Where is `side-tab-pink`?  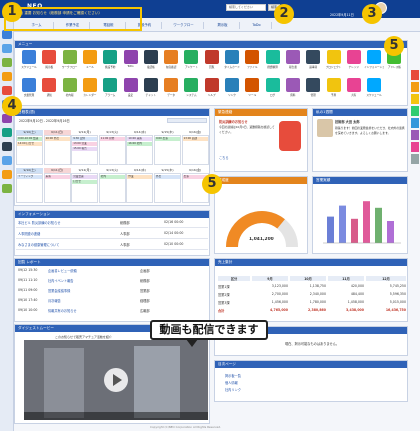 side-tab-pink is located at coordinates (415, 147).